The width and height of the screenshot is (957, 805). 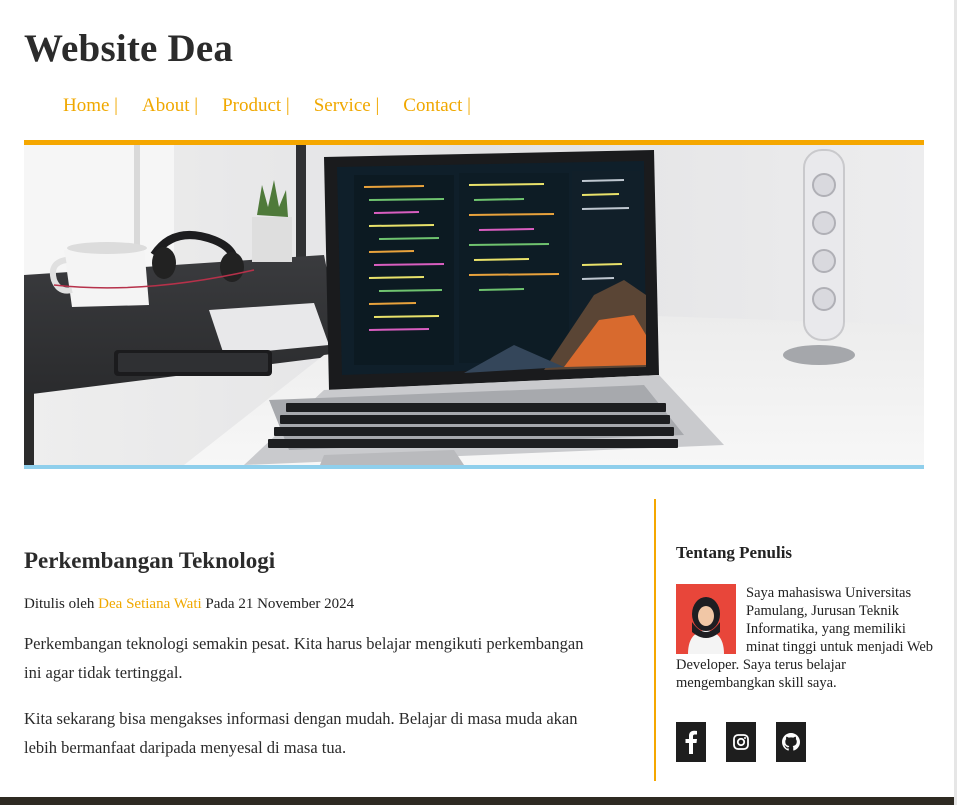 What do you see at coordinates (280, 604) in the screenshot?
I see `byline-date: Pada 21 November 2024` at bounding box center [280, 604].